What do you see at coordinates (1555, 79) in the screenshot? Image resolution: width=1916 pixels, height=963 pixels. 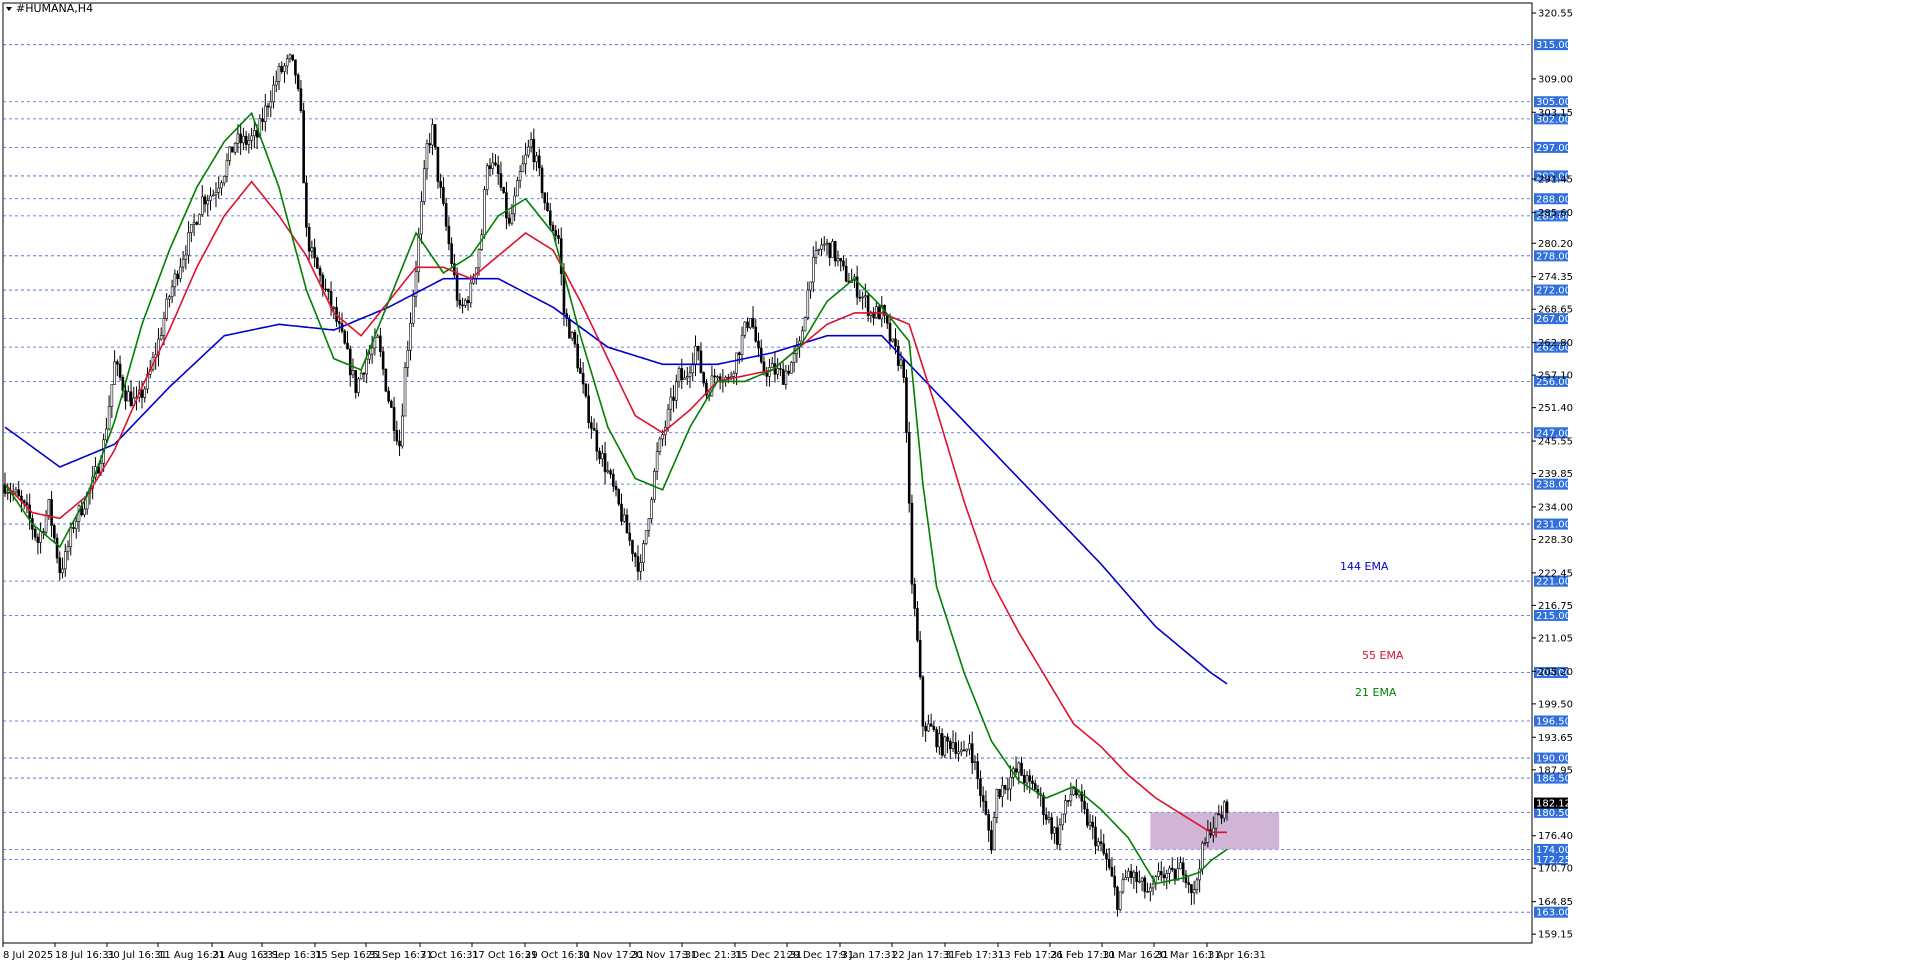 I see `y-tick-label: 309.00` at bounding box center [1555, 79].